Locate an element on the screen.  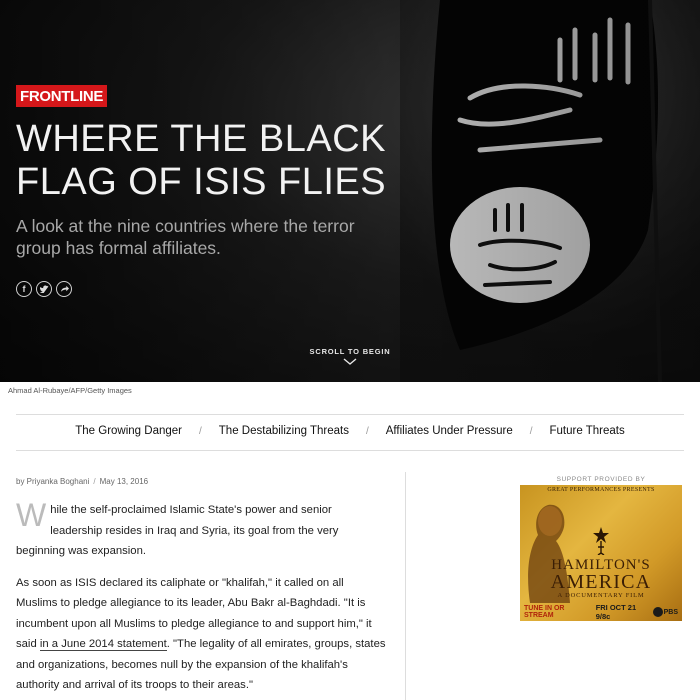
column-divider is located at coordinates (405, 586).